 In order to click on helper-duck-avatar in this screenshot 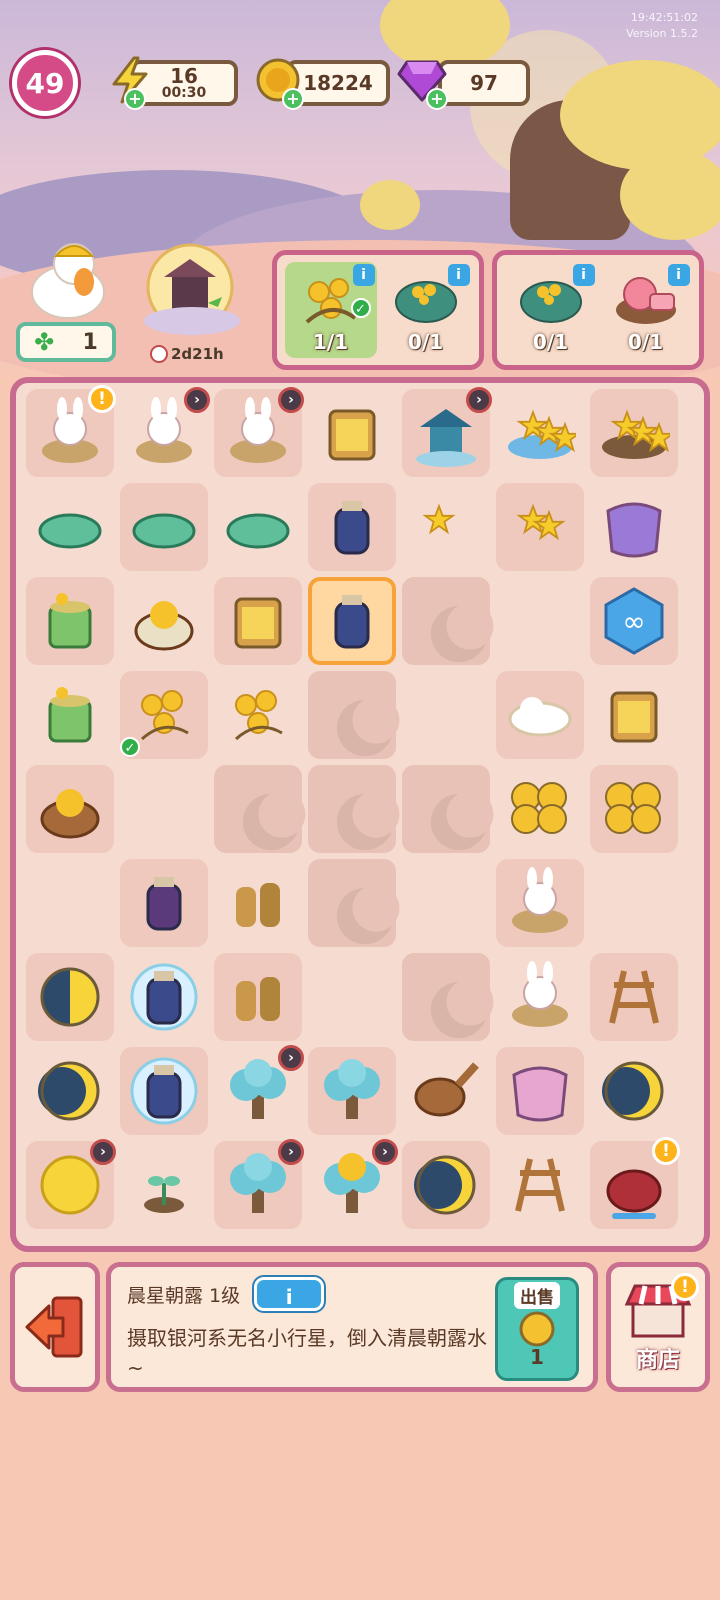, I will do `click(69, 280)`.